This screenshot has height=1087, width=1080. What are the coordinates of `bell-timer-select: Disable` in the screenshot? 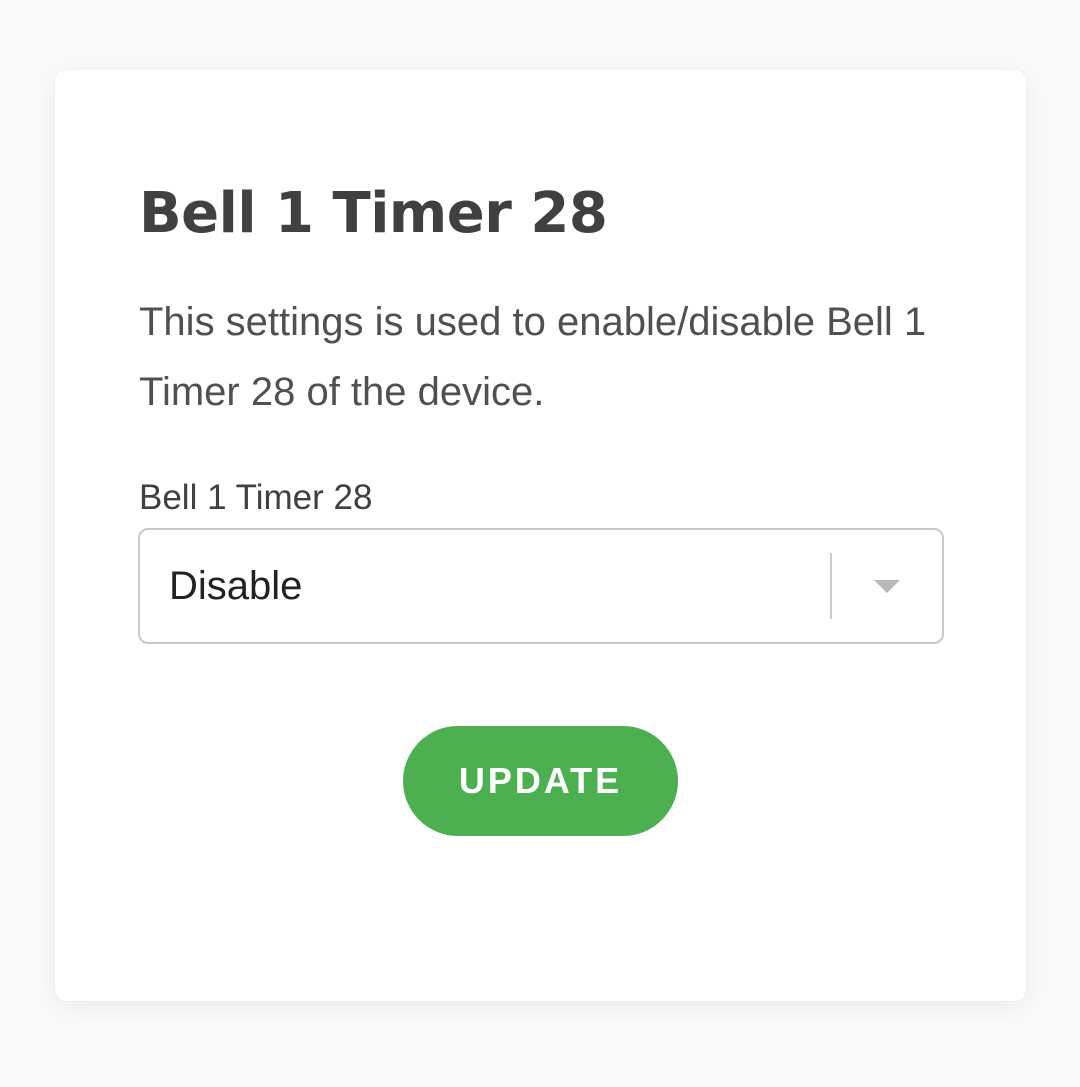 It's located at (541, 586).